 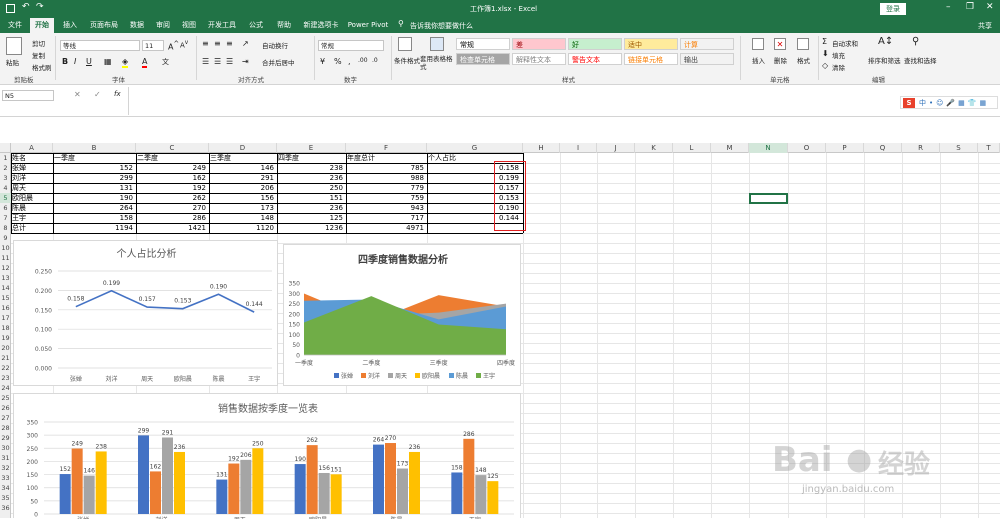 I want to click on table-cell: 943, so click(x=386, y=208).